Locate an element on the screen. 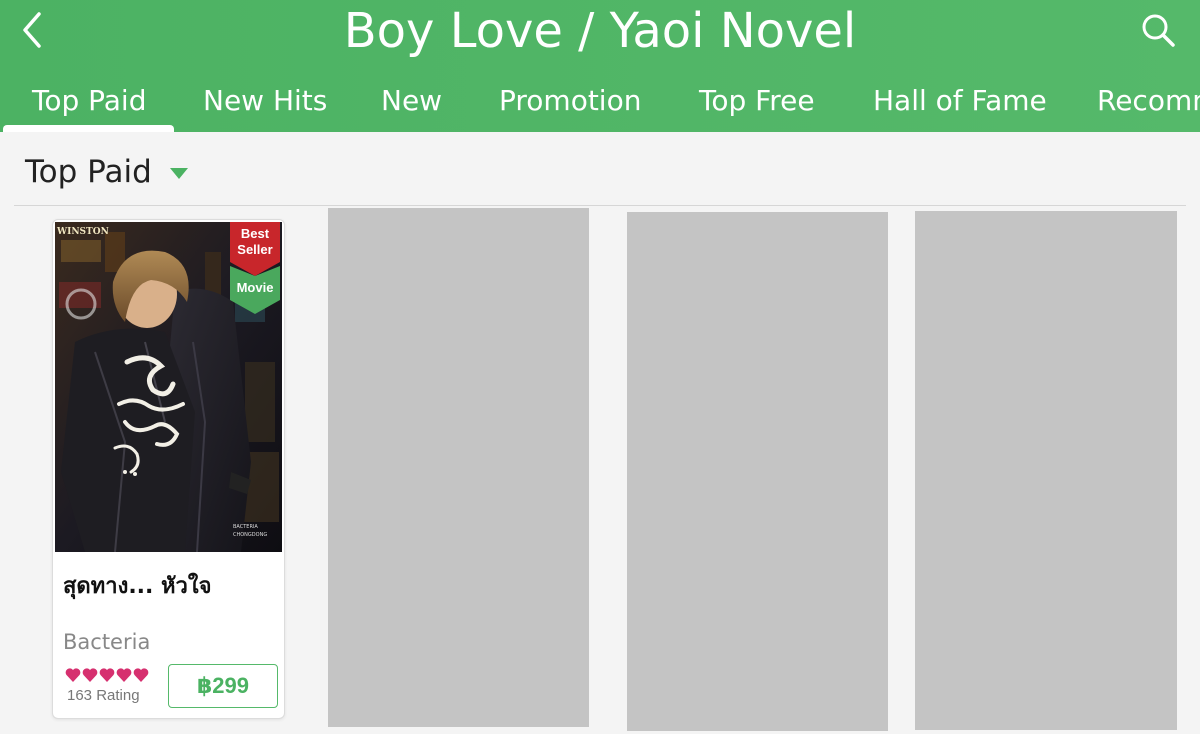 This screenshot has height=734, width=1200. best-seller-label: Best Seller is located at coordinates (255, 241).